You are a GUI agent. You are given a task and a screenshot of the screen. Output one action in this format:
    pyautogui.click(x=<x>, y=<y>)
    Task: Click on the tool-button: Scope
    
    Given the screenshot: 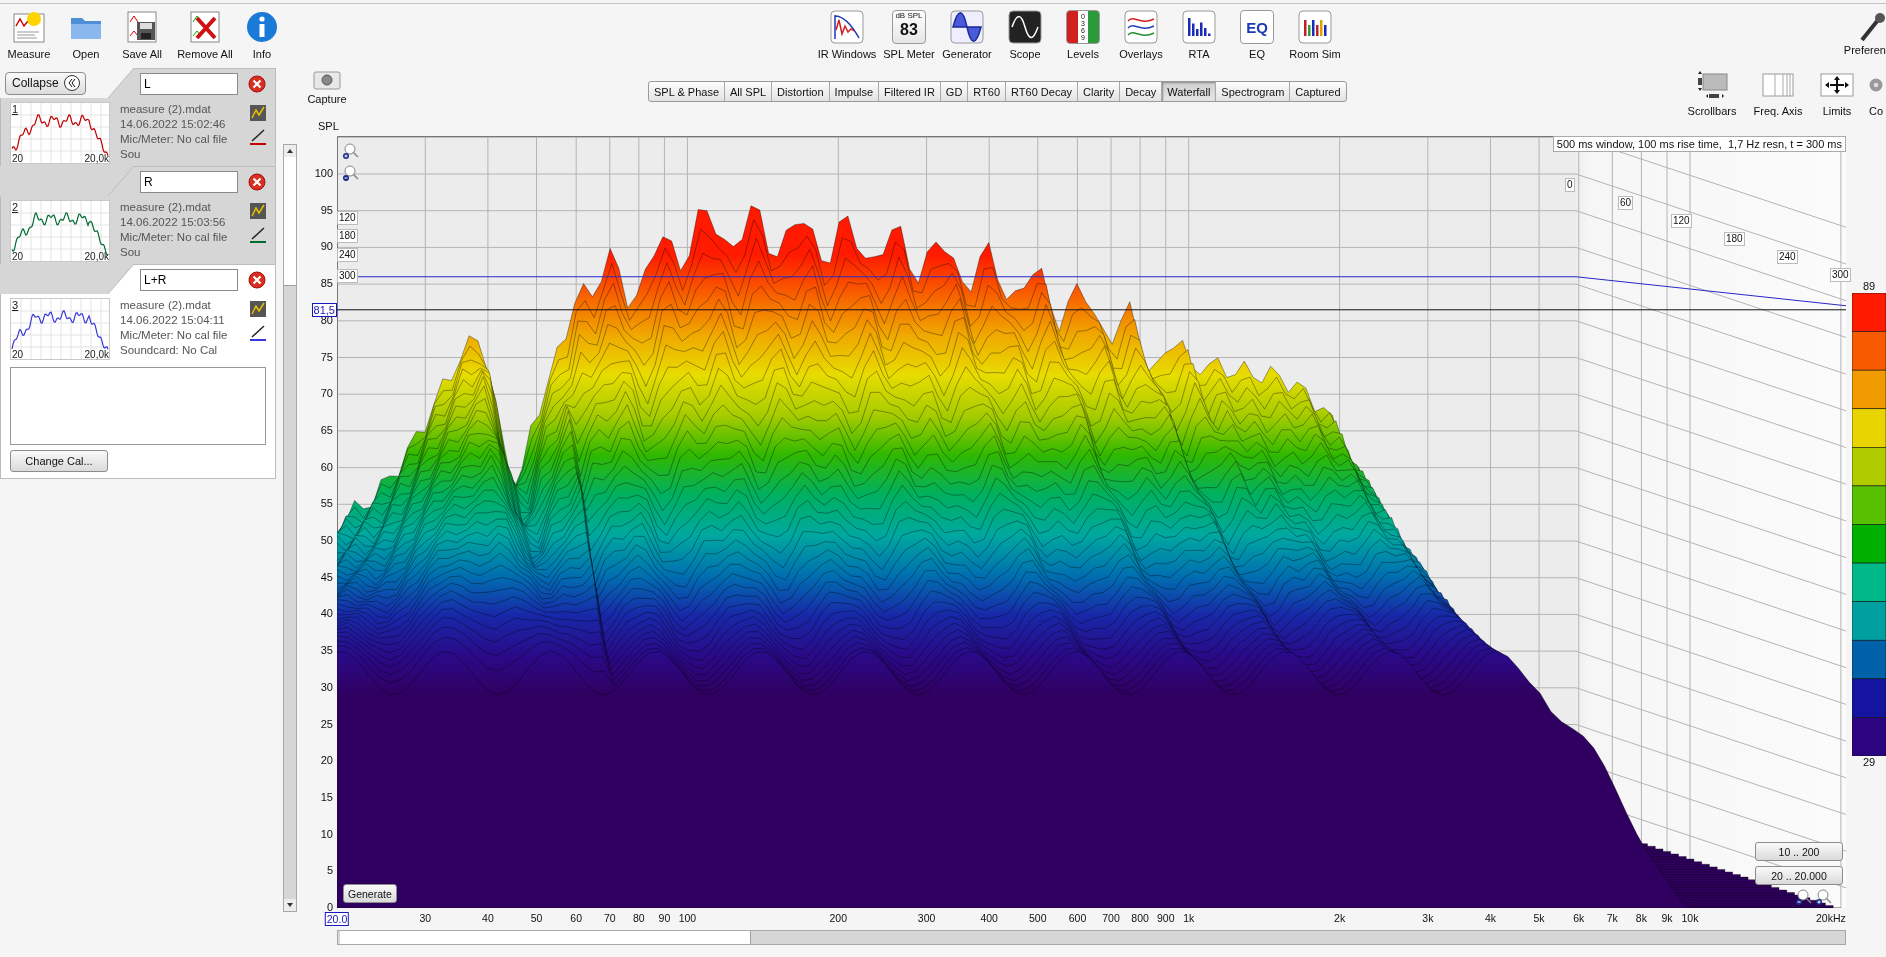 What is the action you would take?
    pyautogui.click(x=1025, y=35)
    